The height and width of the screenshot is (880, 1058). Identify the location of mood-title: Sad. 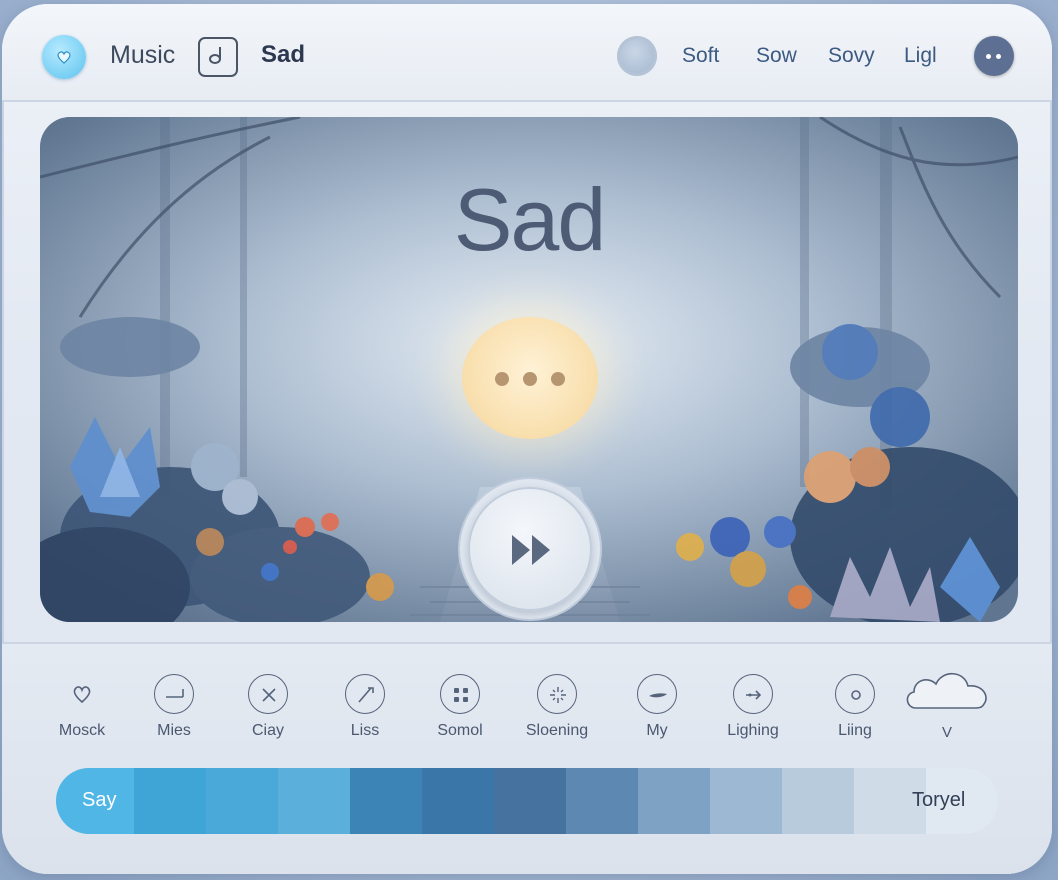
(283, 54).